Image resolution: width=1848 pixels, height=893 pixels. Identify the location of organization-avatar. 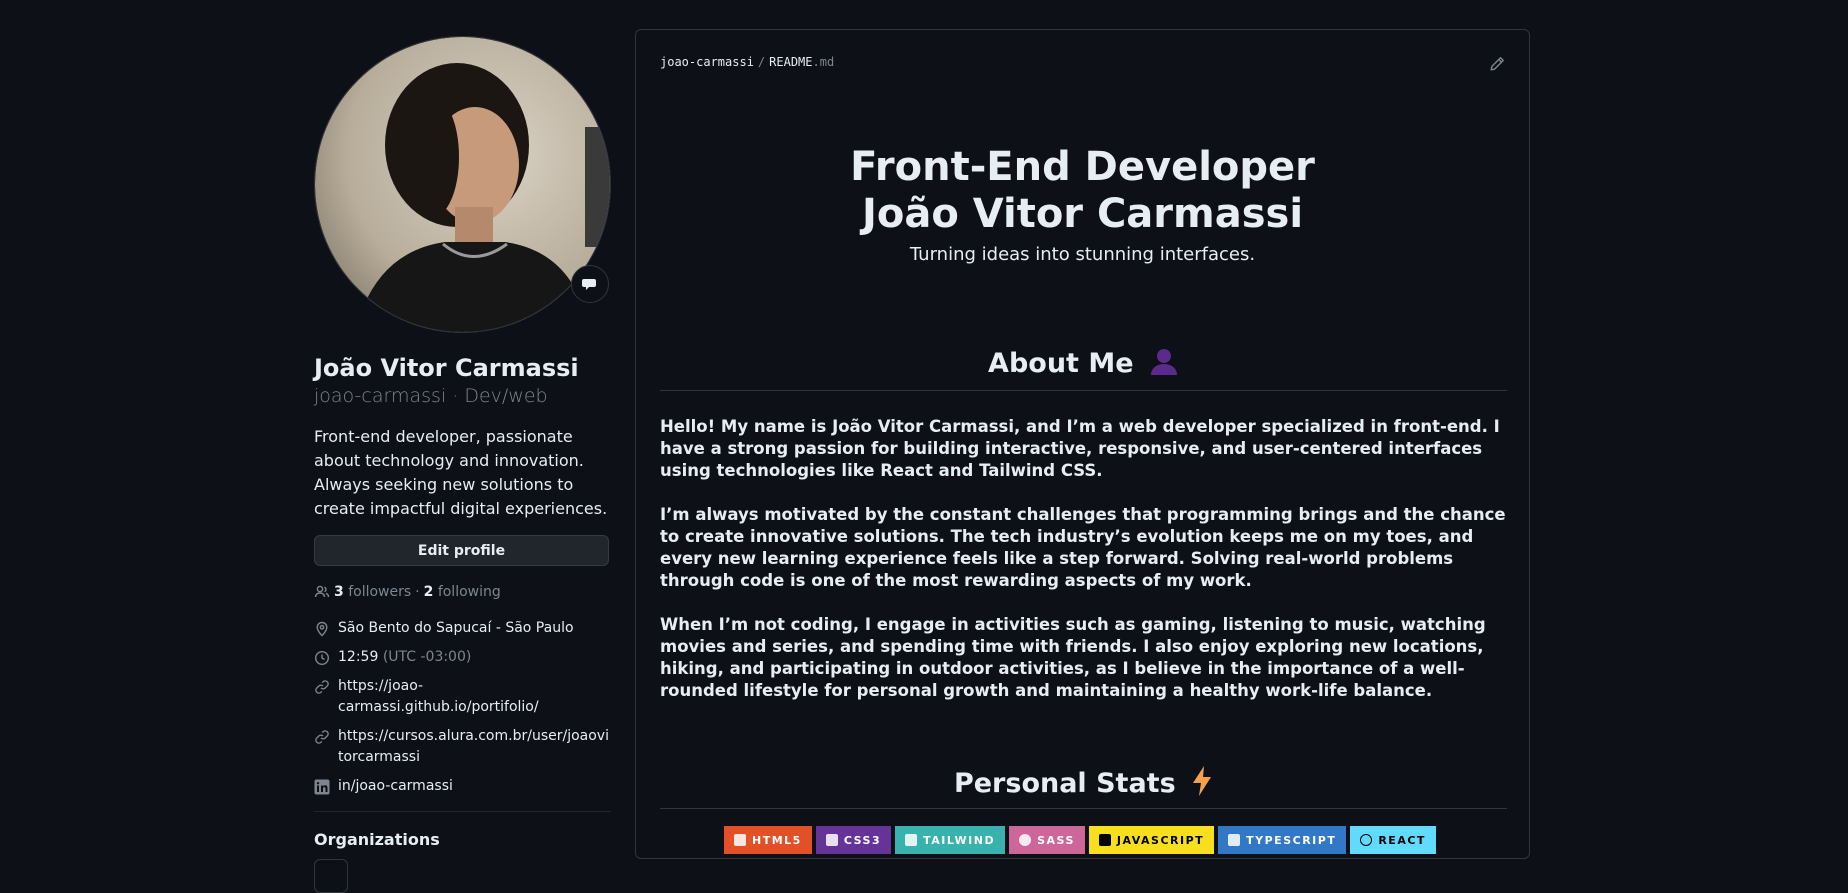
(331, 876).